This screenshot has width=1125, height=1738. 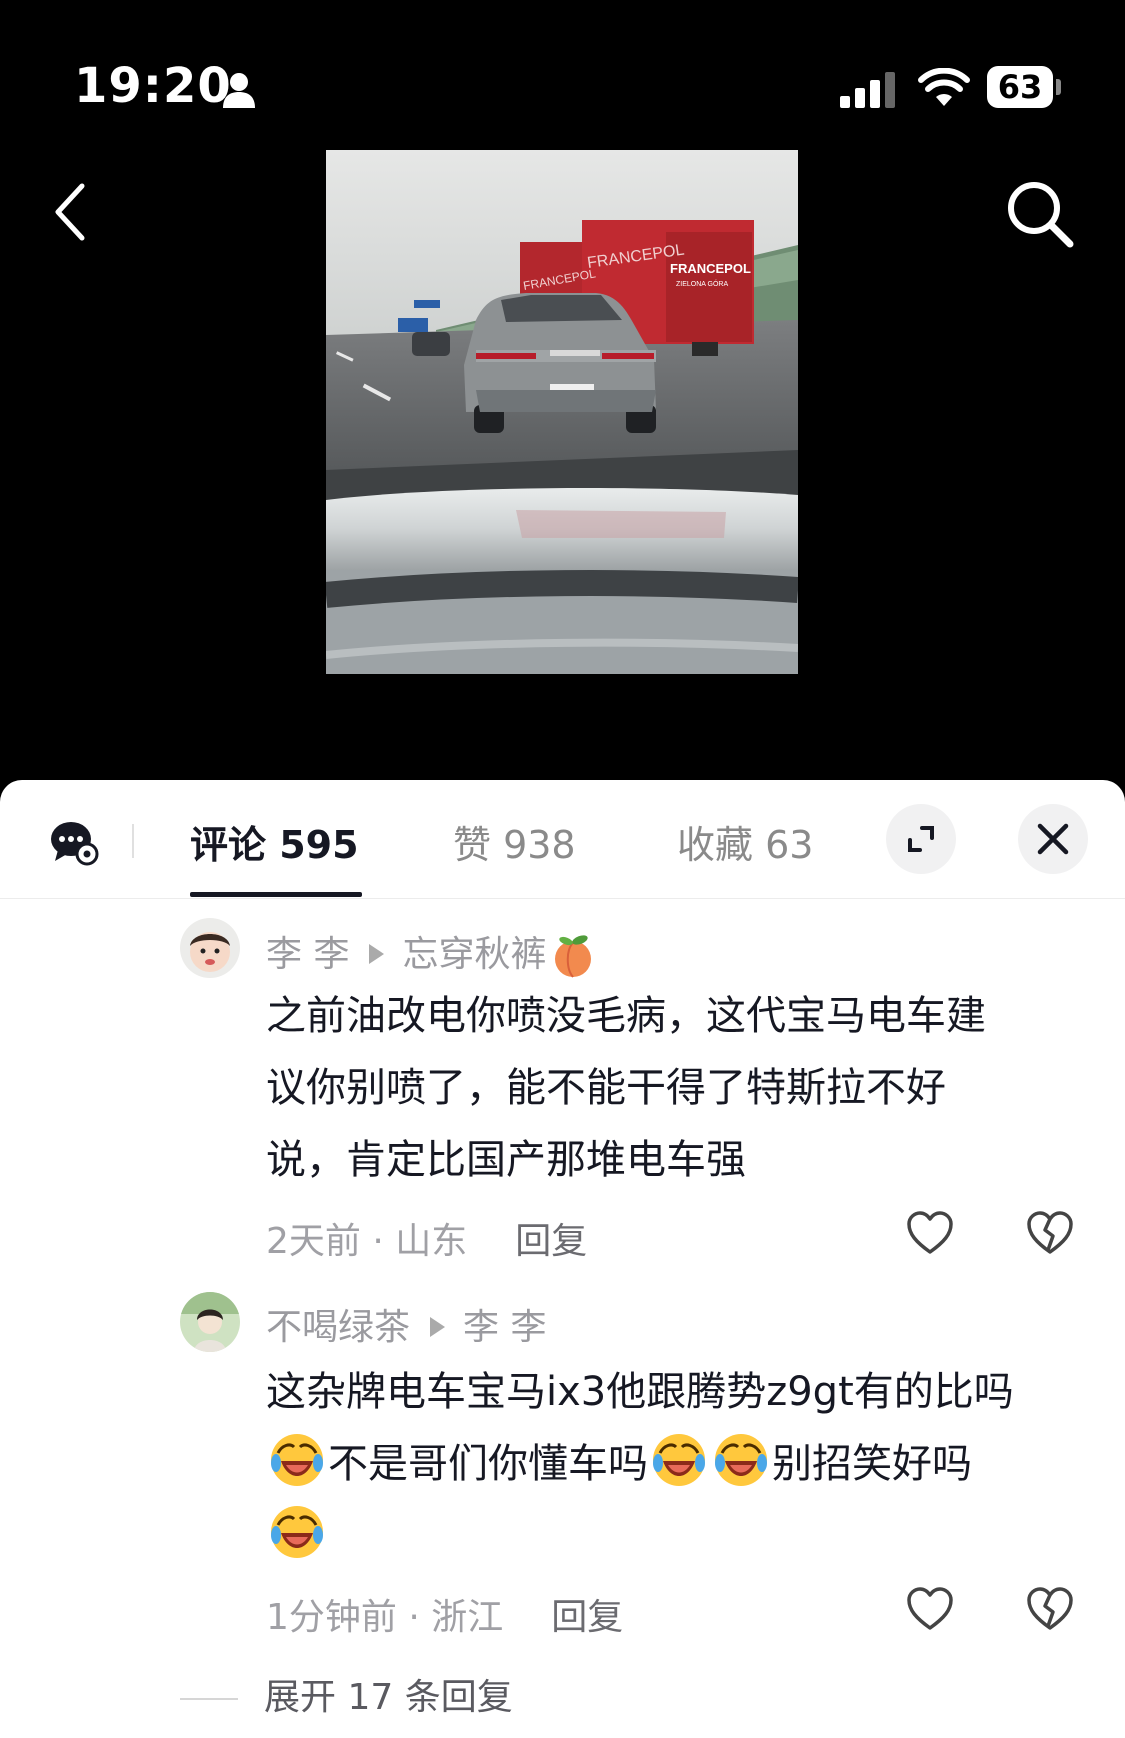 I want to click on close-icon, so click(x=1053, y=839).